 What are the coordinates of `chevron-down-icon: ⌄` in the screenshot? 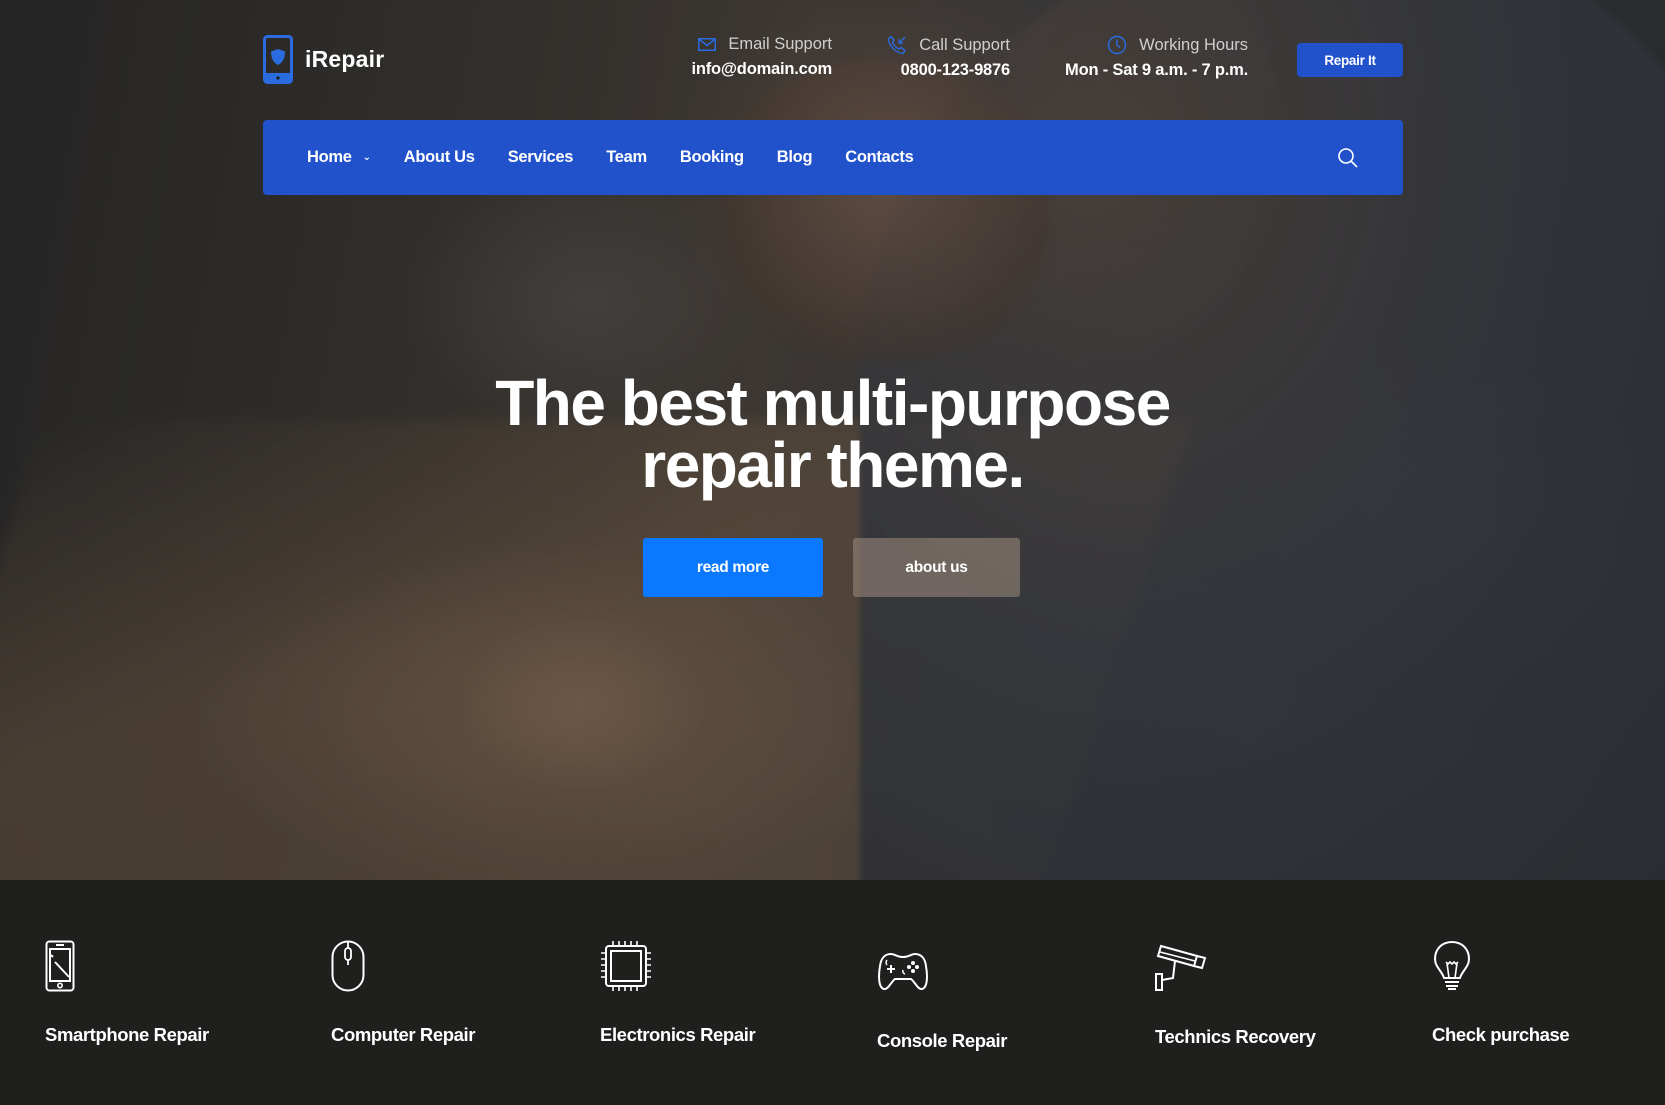 It's located at (366, 157).